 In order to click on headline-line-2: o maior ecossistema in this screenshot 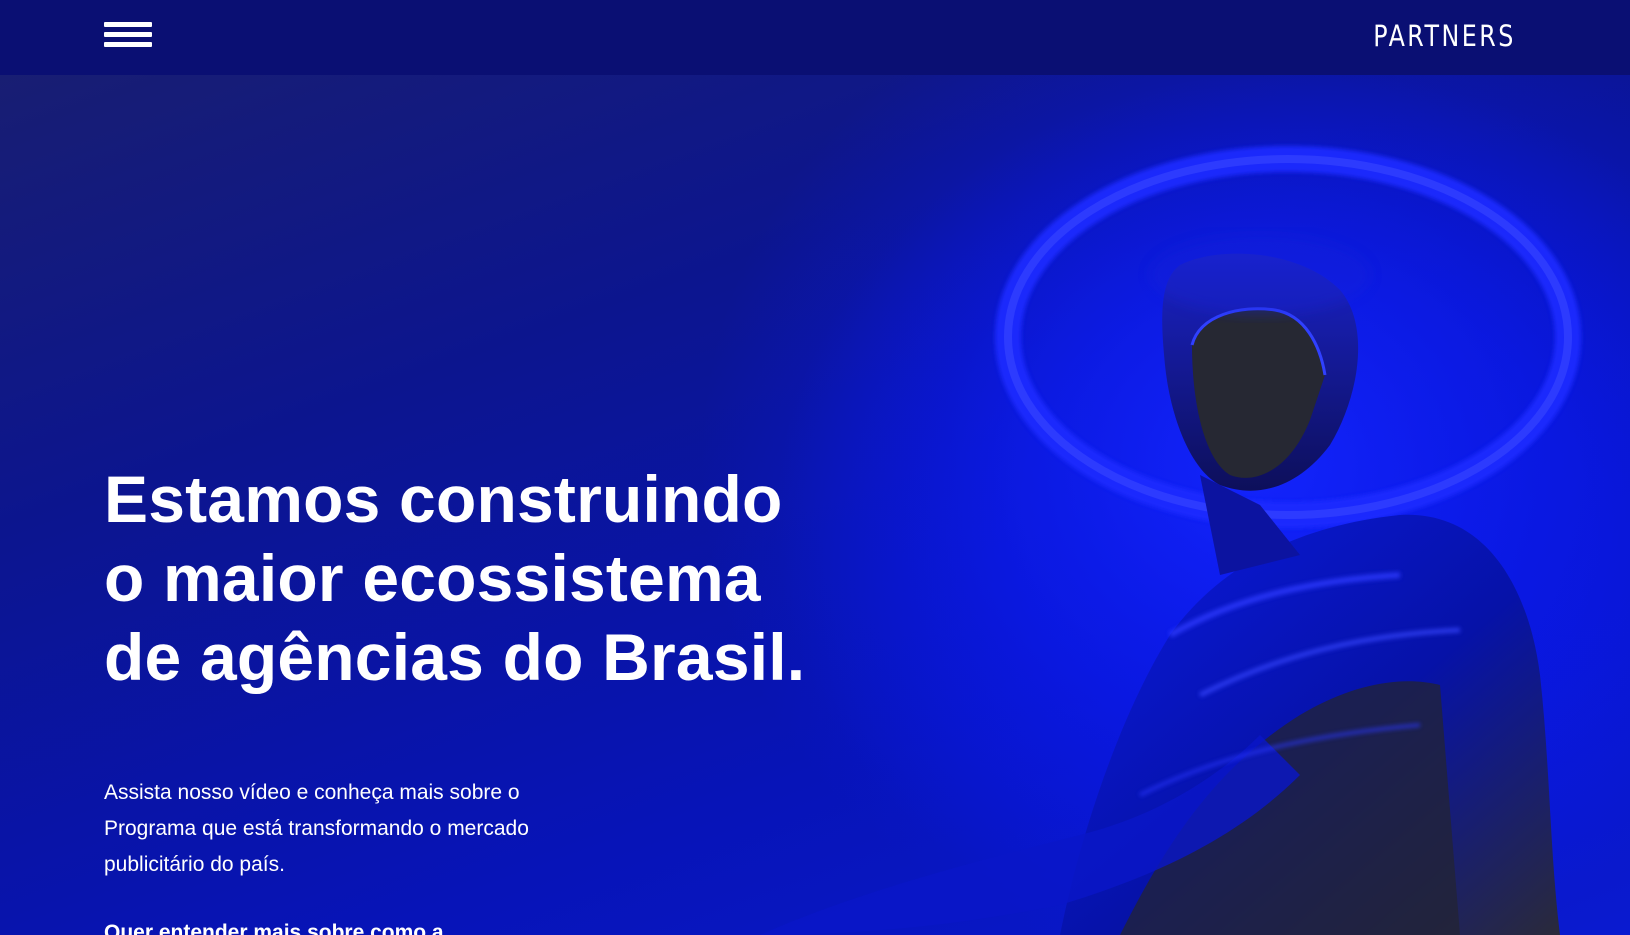, I will do `click(432, 578)`.